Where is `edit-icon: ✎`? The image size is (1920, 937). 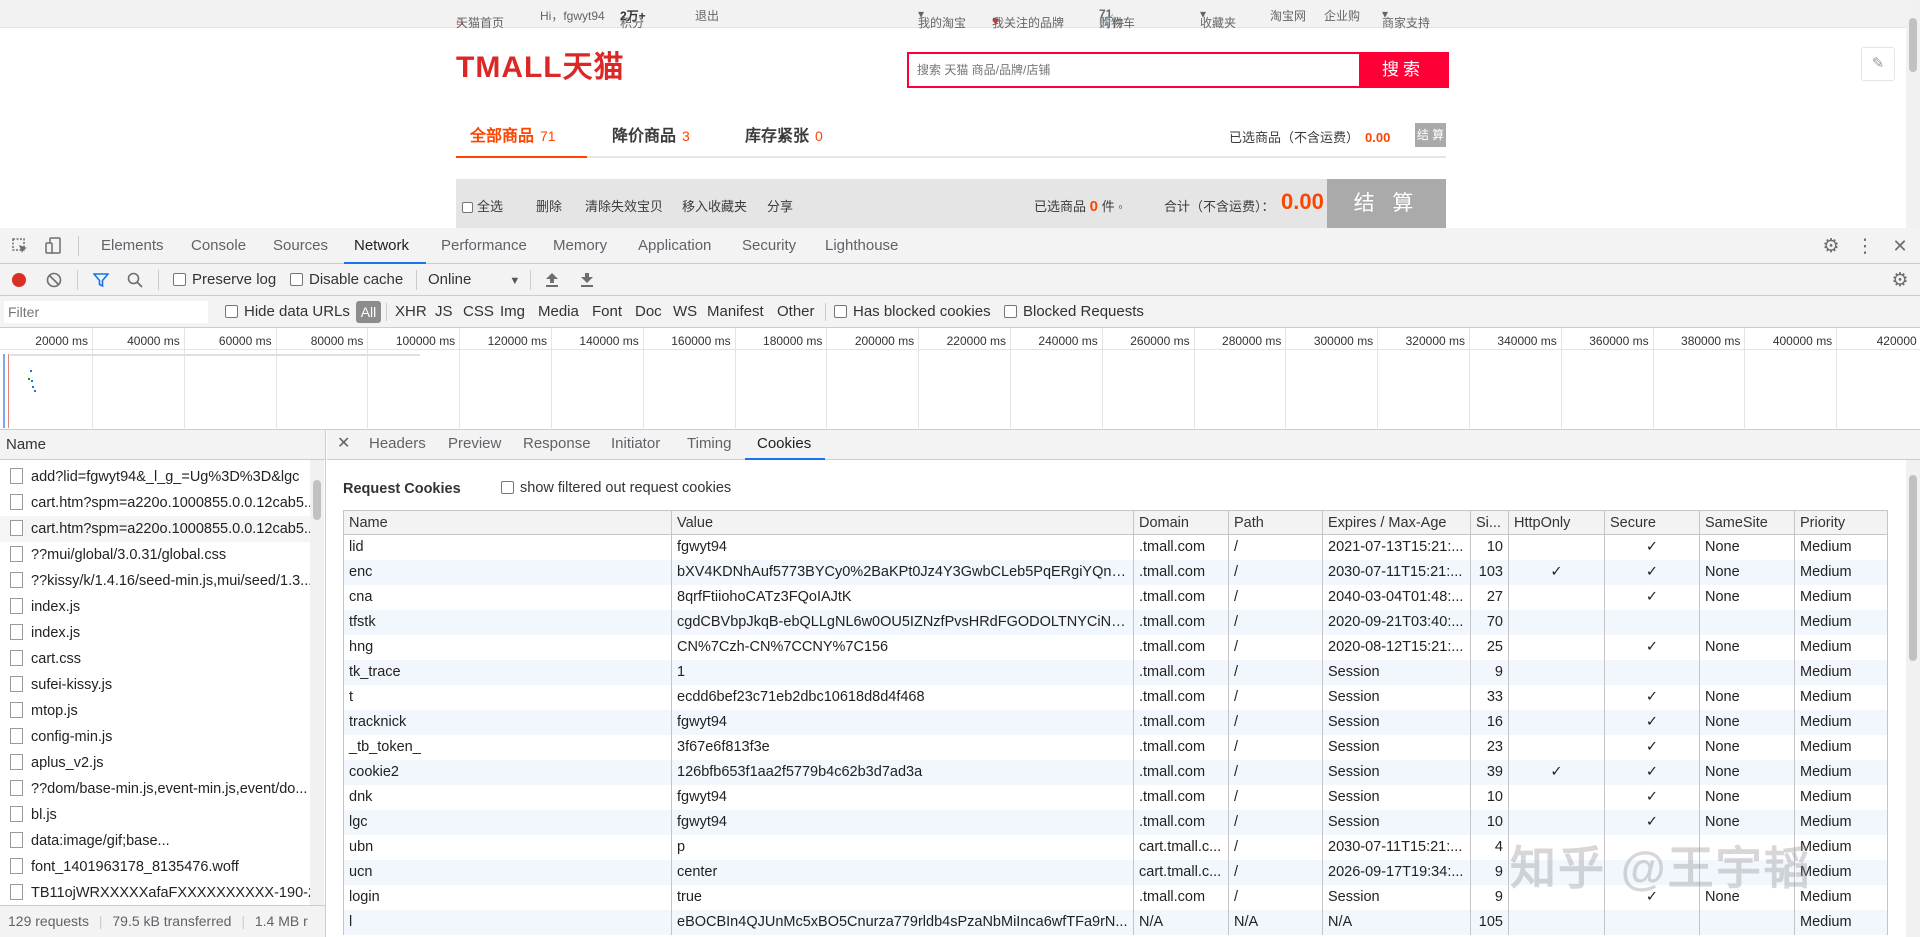
edit-icon: ✎ is located at coordinates (1878, 64).